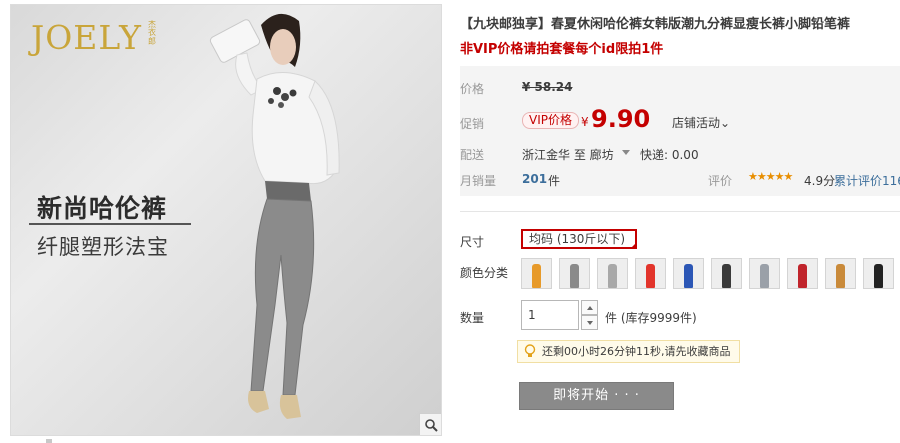 The width and height of the screenshot is (900, 443). Describe the element at coordinates (651, 318) in the screenshot. I see `stock-info: 件 (库存9999件)` at that location.